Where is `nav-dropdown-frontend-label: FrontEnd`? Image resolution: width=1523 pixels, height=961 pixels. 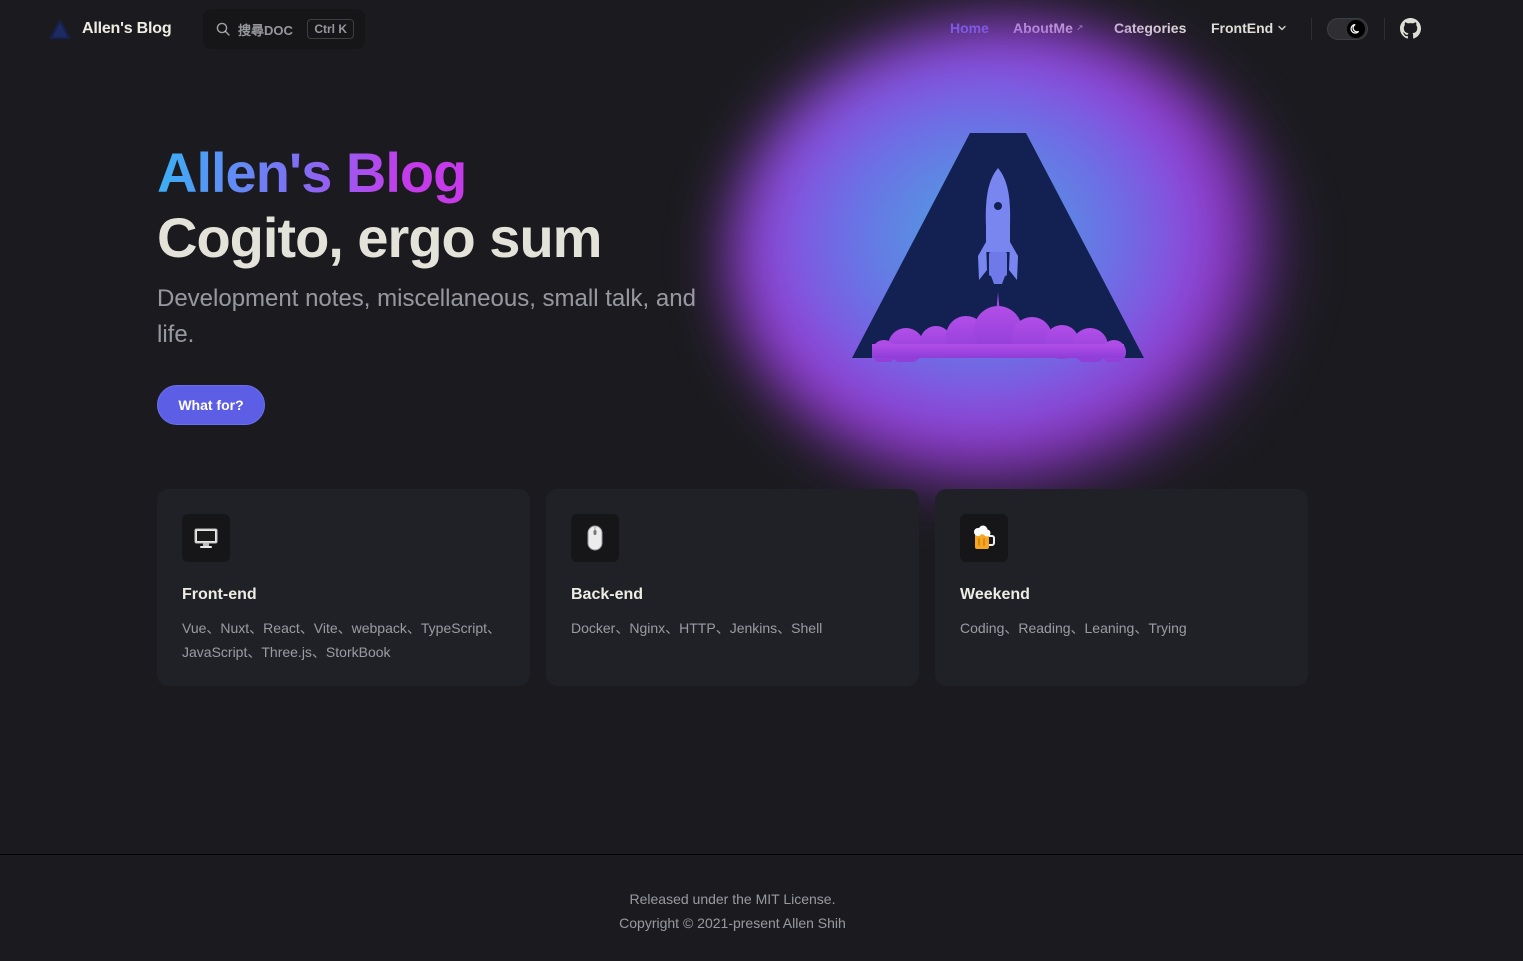
nav-dropdown-frontend-label: FrontEnd is located at coordinates (1242, 28).